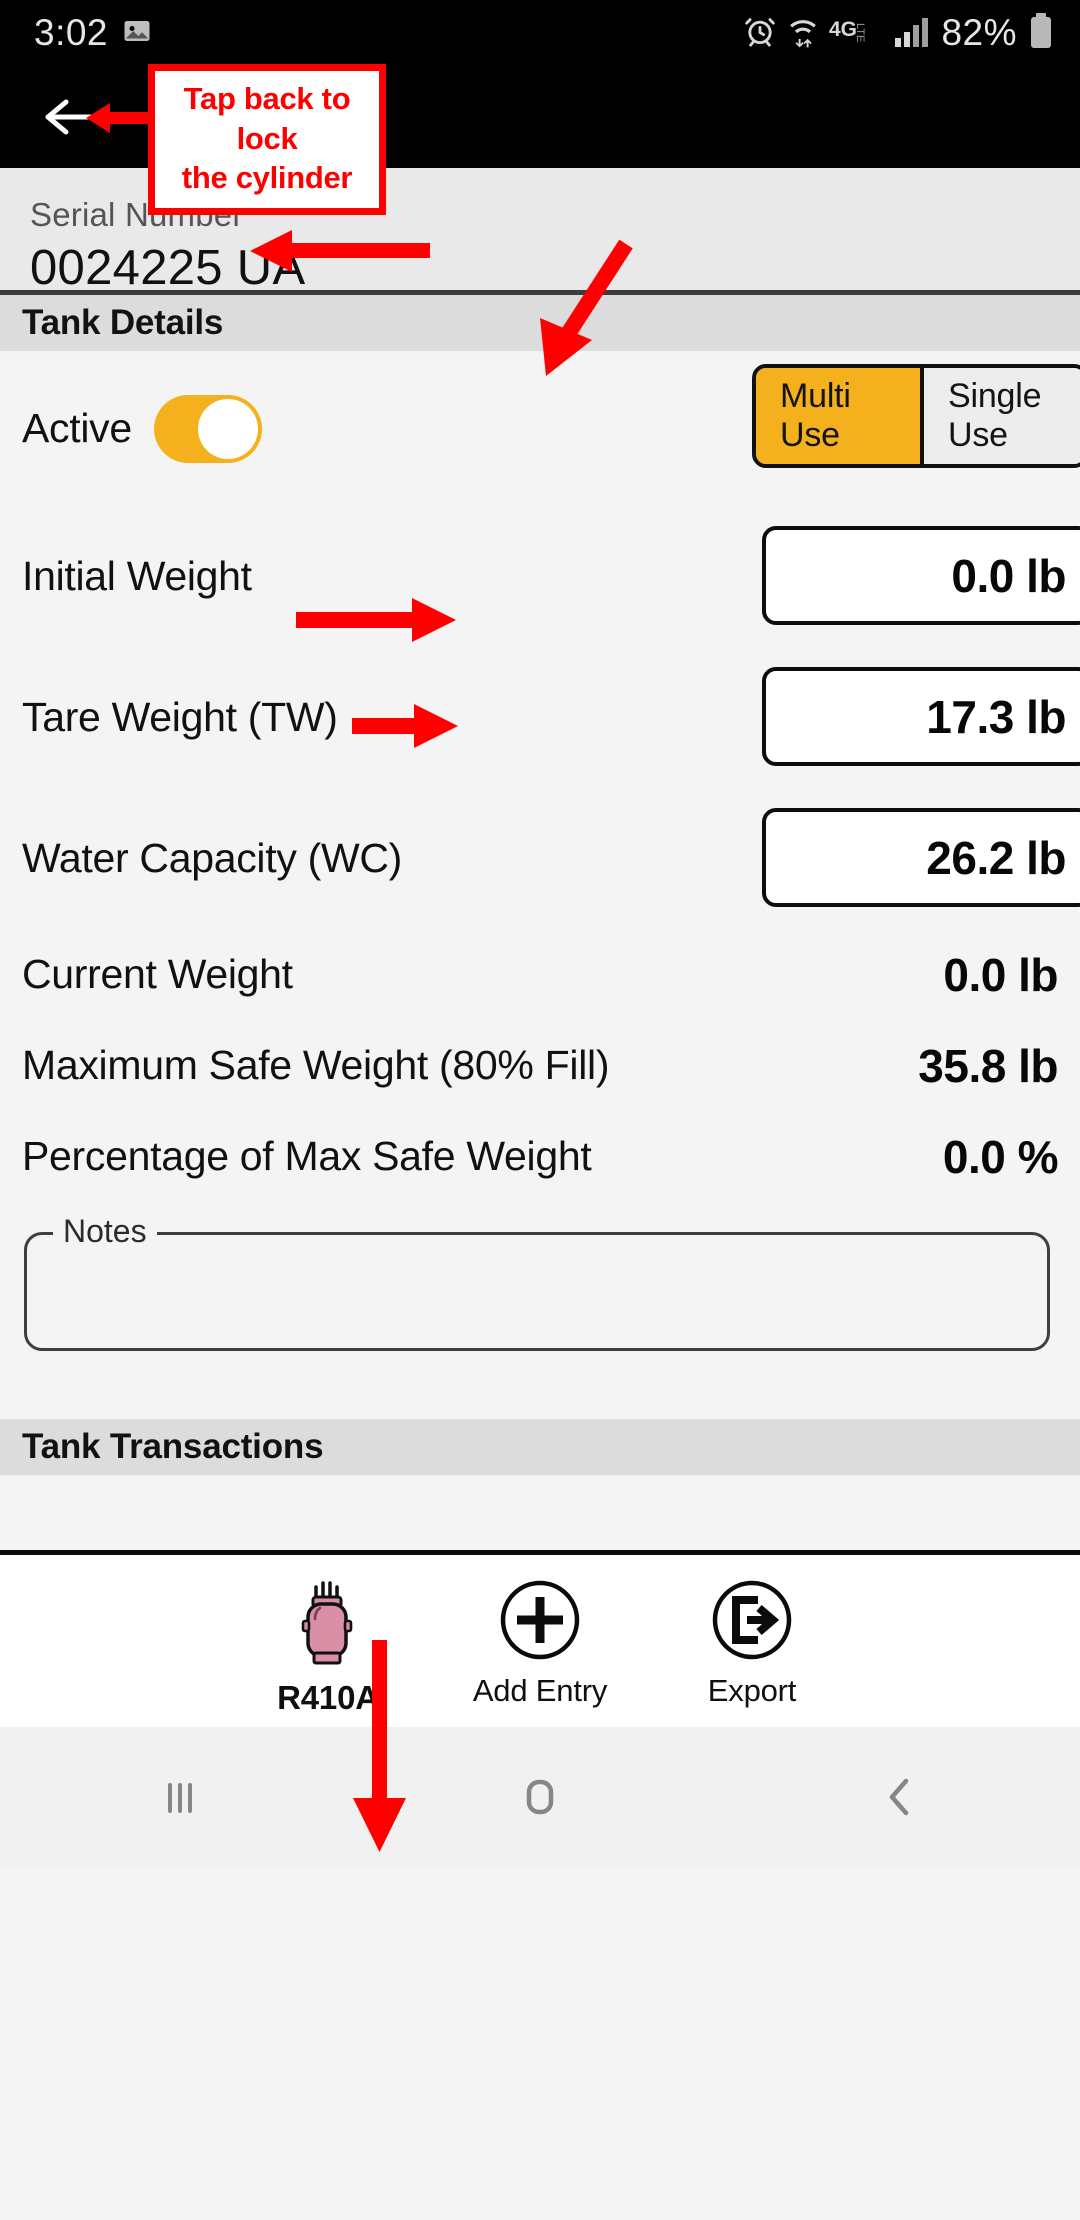  Describe the element at coordinates (1041, 33) in the screenshot. I see `battery-icon` at that location.